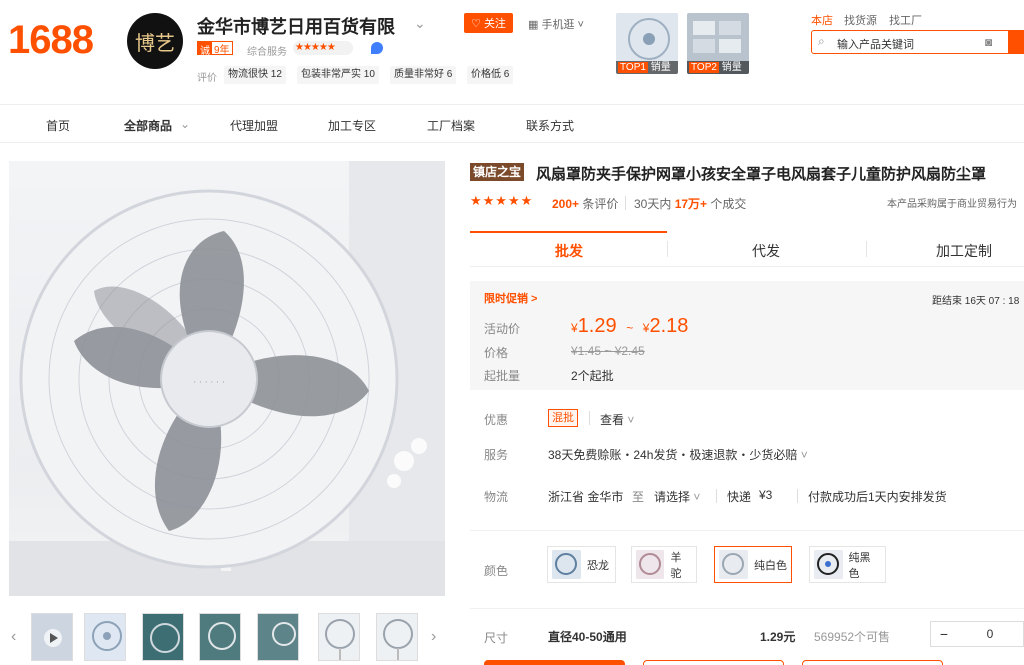 This screenshot has height=665, width=1024. Describe the element at coordinates (676, 565) in the screenshot. I see `color-name: 羊驼` at that location.